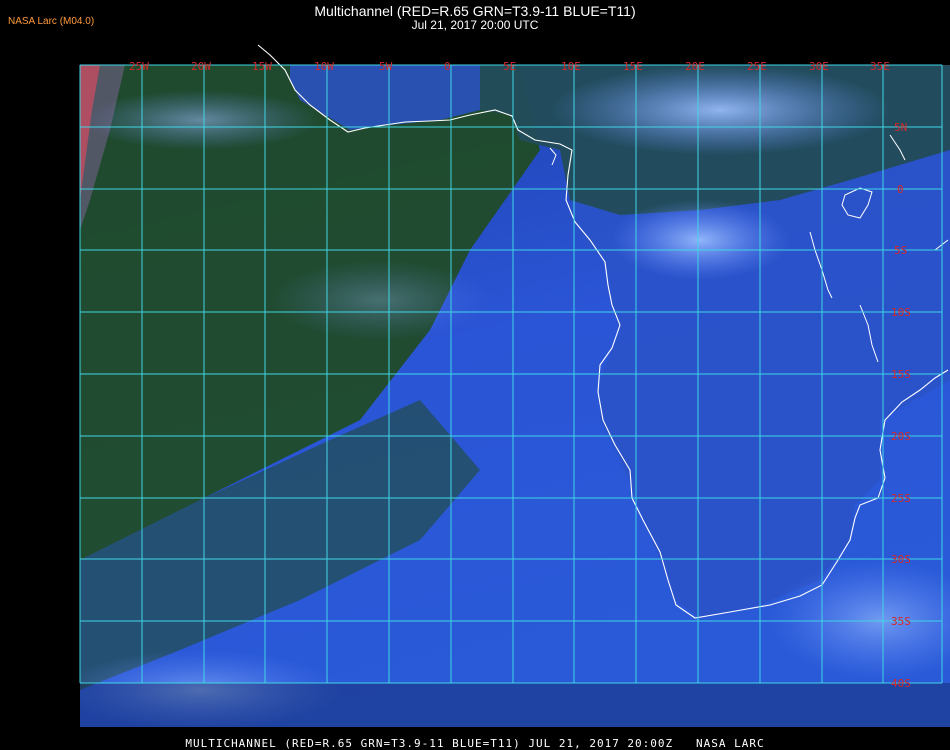 The width and height of the screenshot is (950, 750). What do you see at coordinates (757, 66) in the screenshot?
I see `longitude-label: 25E` at bounding box center [757, 66].